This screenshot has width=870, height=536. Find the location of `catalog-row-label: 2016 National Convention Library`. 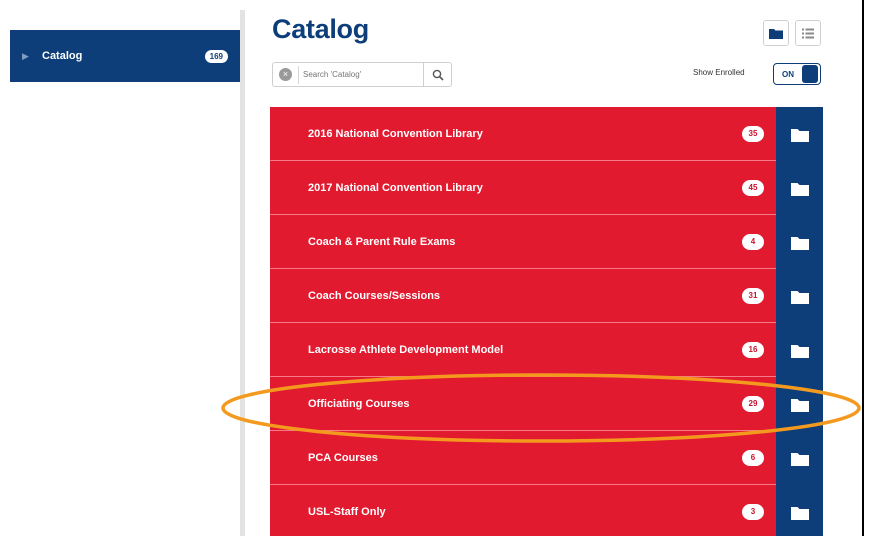

catalog-row-label: 2016 National Convention Library is located at coordinates (395, 133).